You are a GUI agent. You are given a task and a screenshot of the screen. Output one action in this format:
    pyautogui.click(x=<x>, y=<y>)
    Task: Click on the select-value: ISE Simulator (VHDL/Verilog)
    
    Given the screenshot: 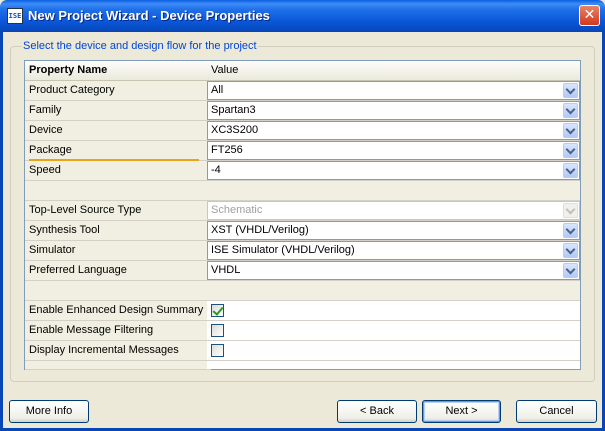 What is the action you would take?
    pyautogui.click(x=283, y=250)
    